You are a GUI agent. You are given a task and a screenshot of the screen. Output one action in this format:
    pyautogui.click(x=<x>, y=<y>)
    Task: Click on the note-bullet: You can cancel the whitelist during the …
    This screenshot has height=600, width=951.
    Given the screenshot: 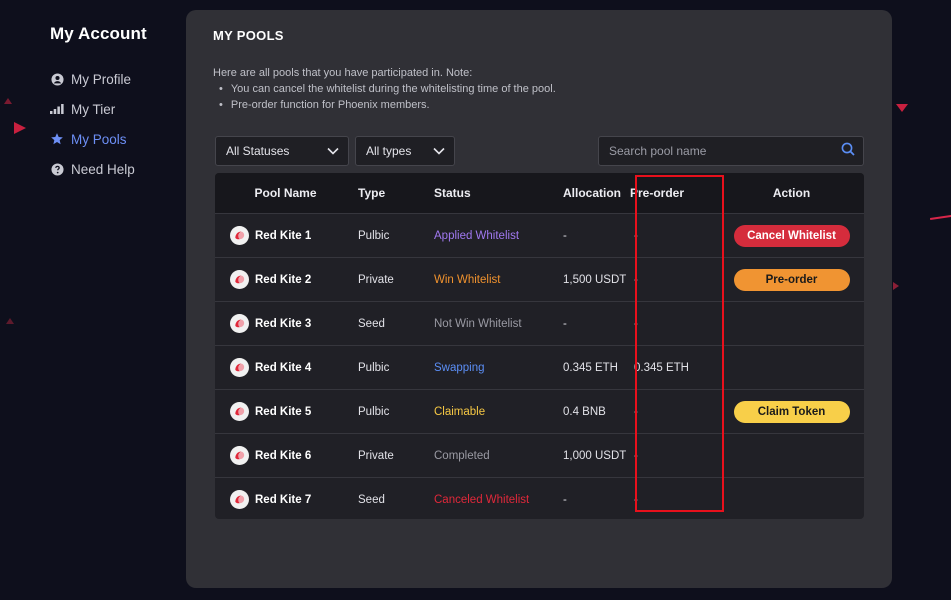 What is the action you would take?
    pyautogui.click(x=384, y=89)
    